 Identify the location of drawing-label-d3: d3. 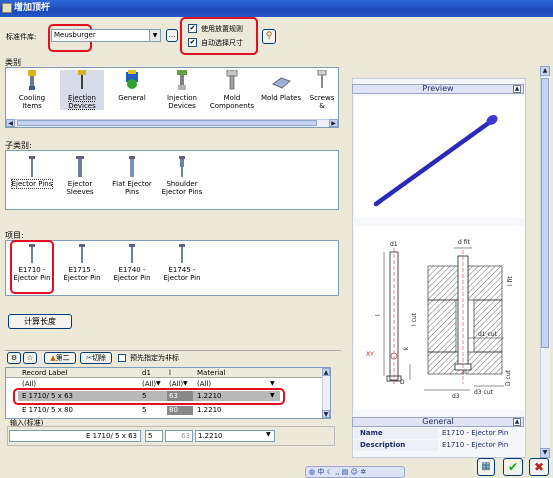
(456, 396).